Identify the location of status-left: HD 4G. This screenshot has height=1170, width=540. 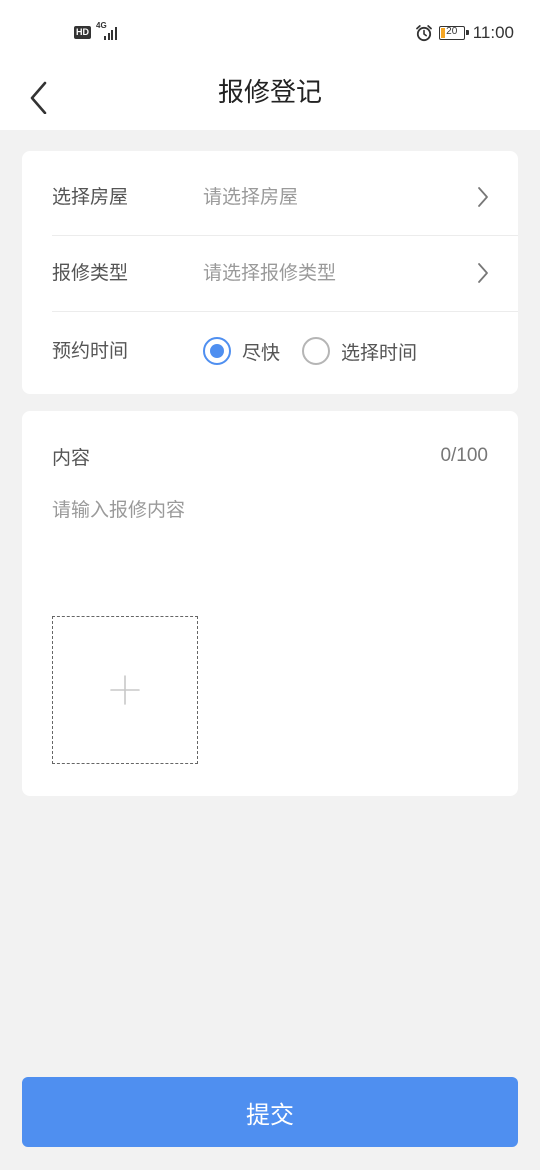
(99, 32).